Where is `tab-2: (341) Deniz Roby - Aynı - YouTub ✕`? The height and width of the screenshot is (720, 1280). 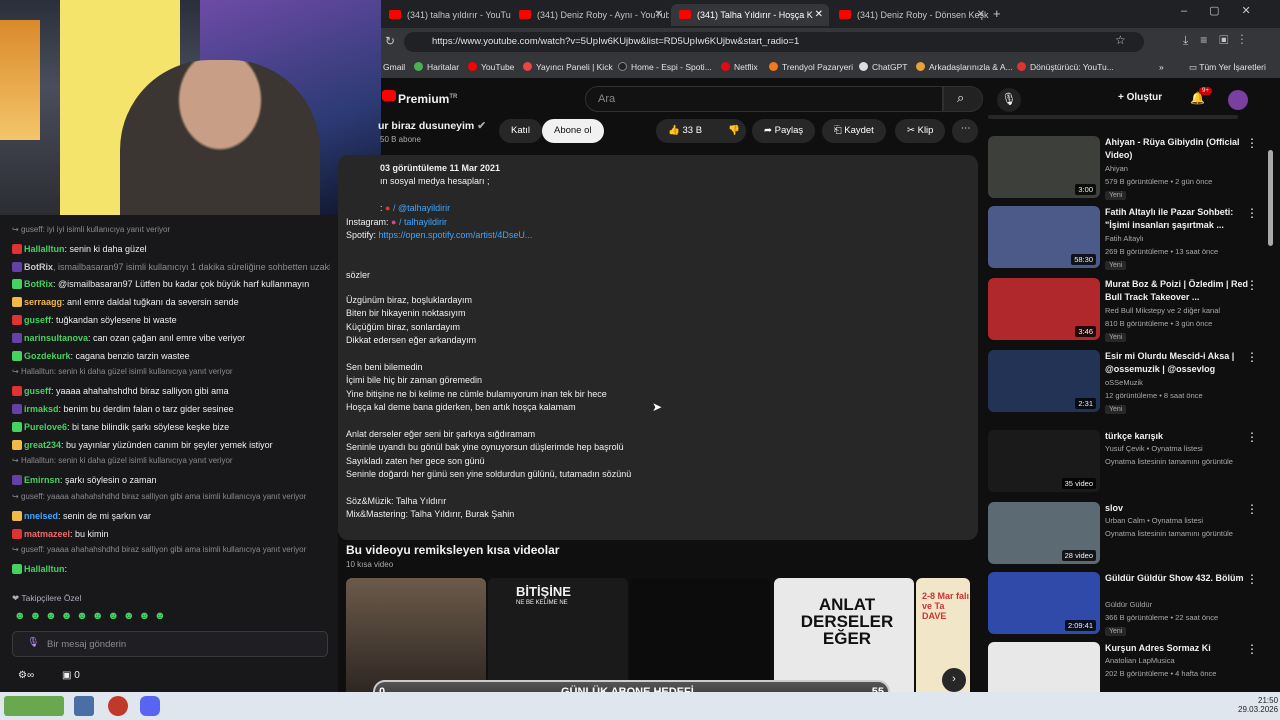 tab-2: (341) Deniz Roby - Aynı - YouTub ✕ is located at coordinates (590, 15).